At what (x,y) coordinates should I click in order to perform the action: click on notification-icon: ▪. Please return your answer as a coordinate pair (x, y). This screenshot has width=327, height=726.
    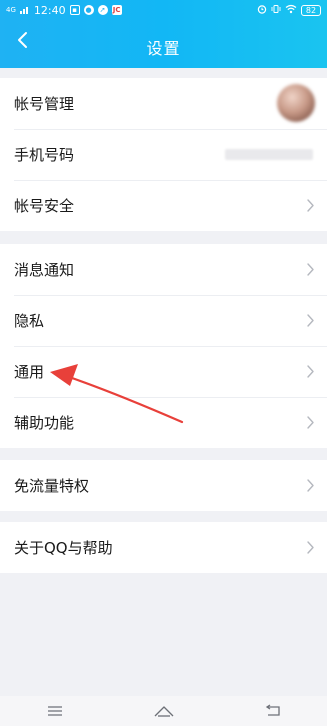
    Looking at the image, I should click on (74, 10).